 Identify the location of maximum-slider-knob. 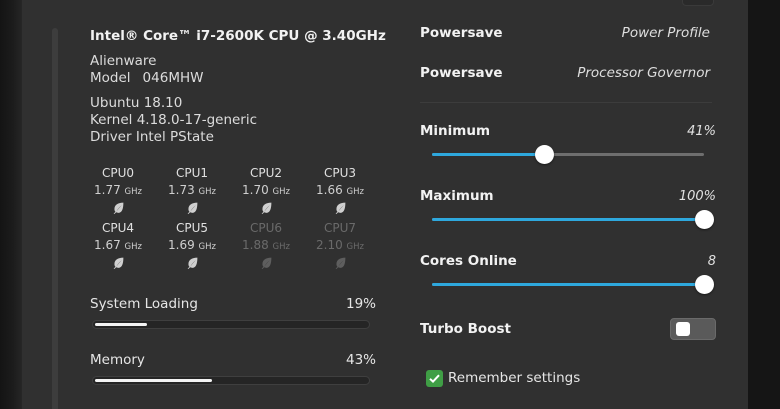
(704, 219).